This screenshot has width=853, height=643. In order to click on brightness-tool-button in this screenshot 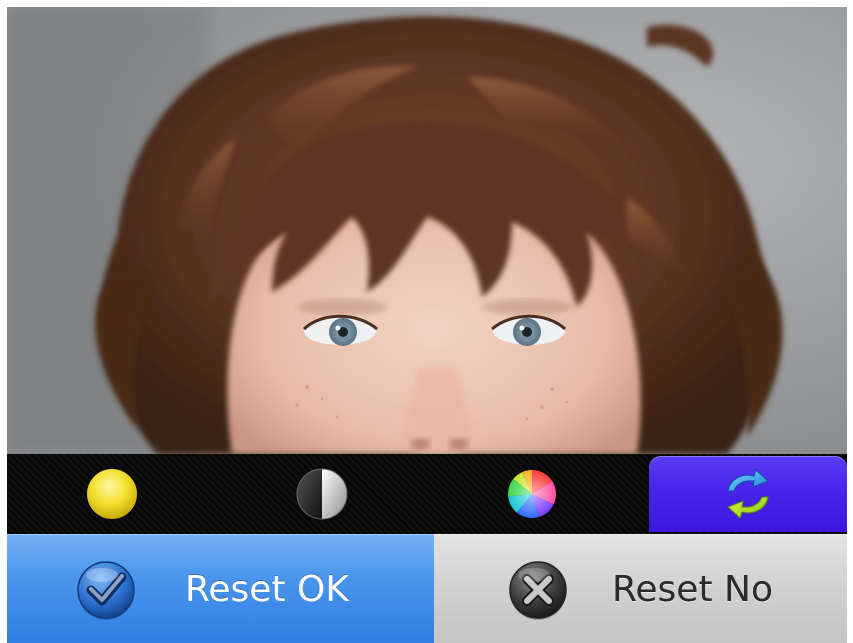, I will do `click(112, 494)`.